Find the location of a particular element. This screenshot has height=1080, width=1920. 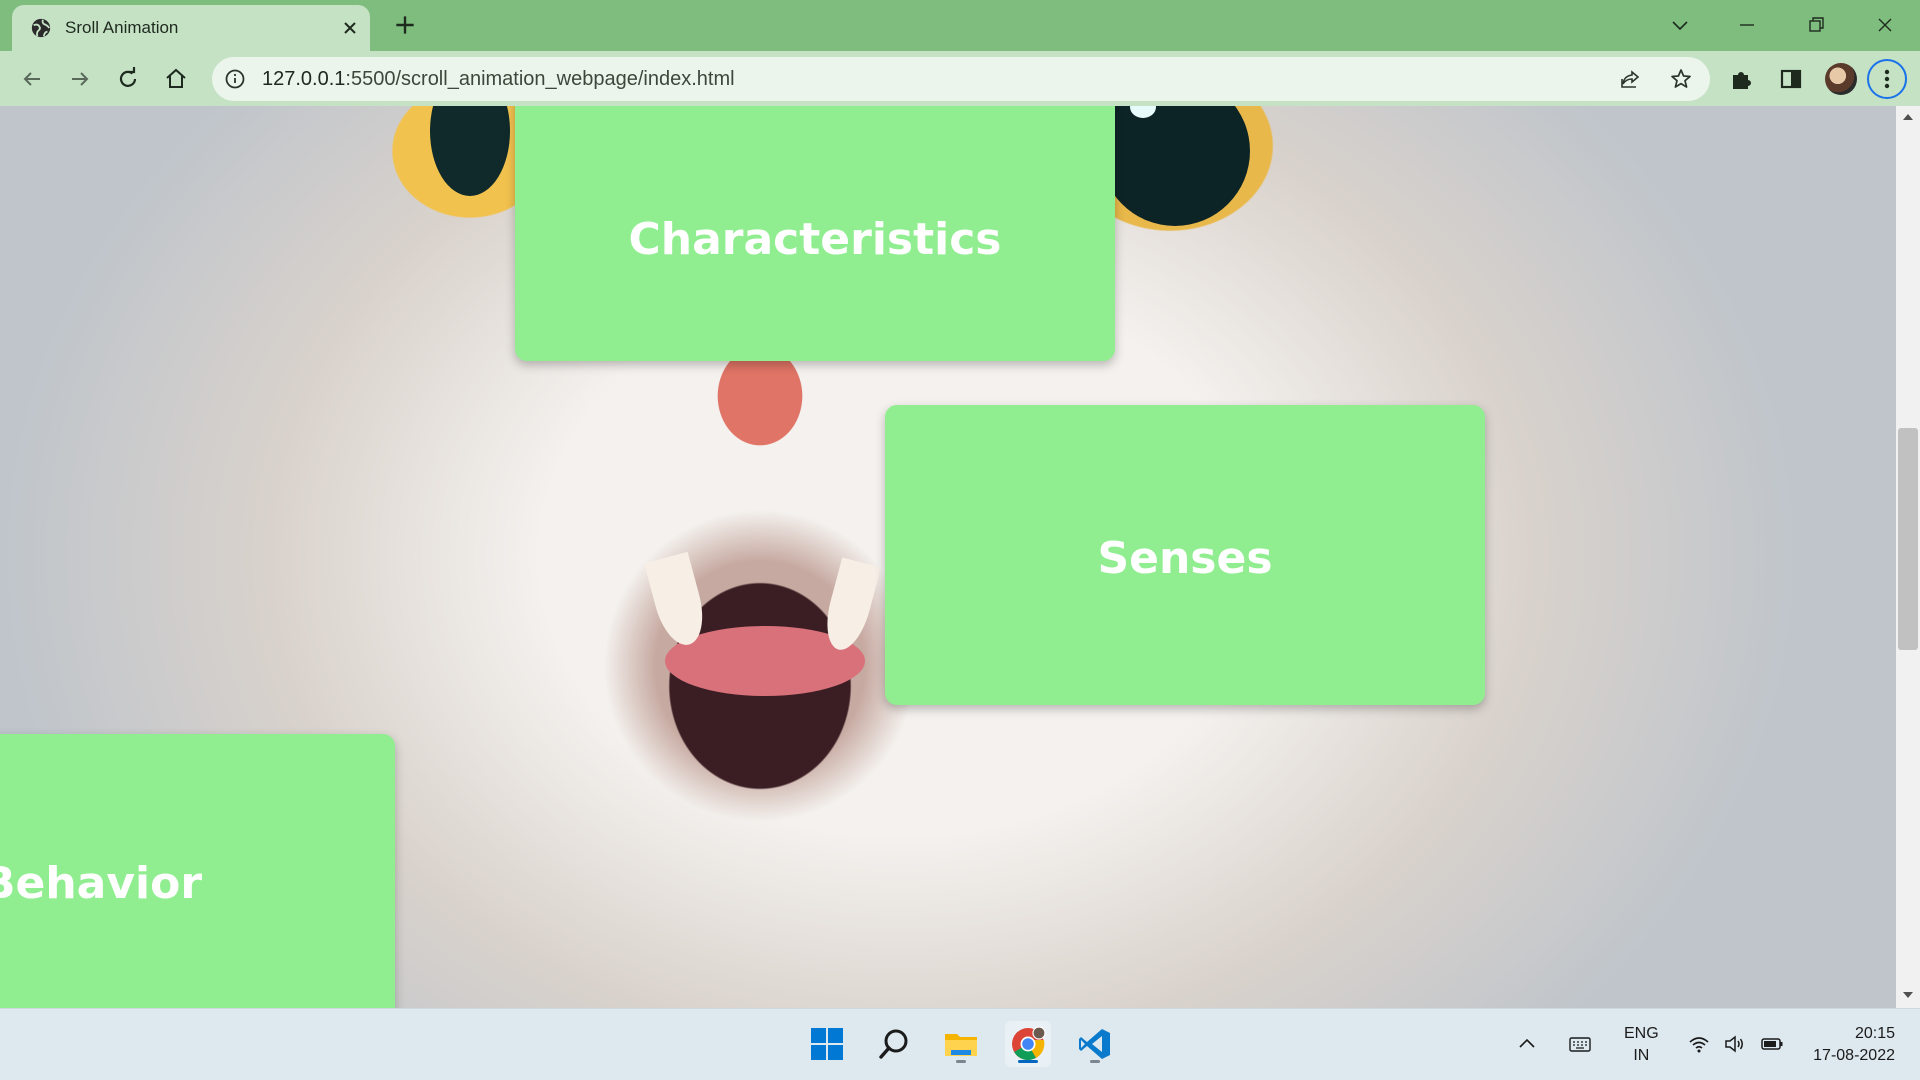

bookmark-star-icon is located at coordinates (1681, 79).